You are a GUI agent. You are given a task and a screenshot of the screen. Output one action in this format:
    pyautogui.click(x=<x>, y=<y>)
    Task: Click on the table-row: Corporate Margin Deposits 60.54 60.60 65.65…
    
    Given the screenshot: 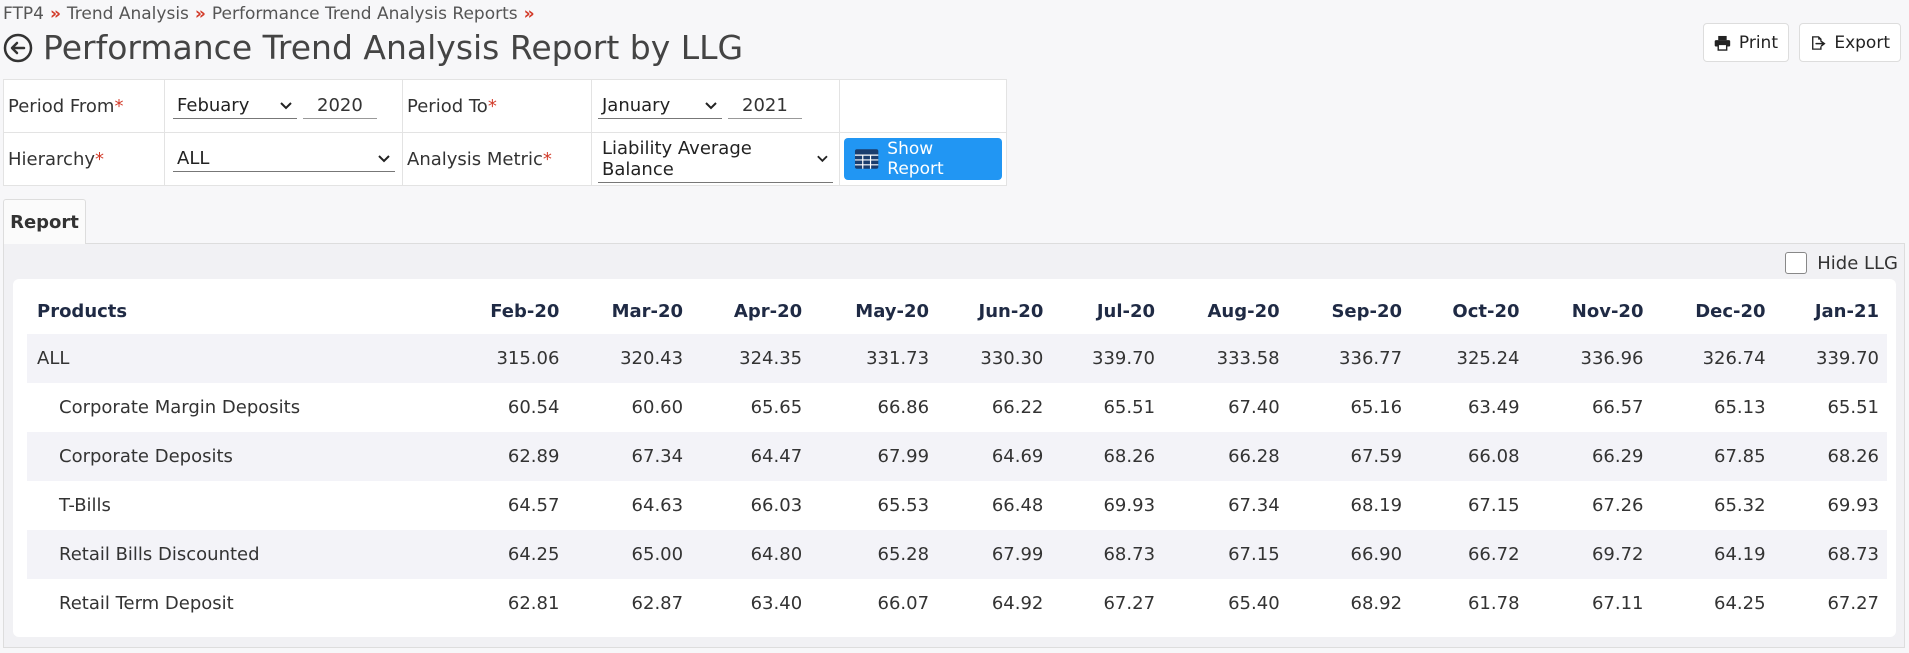 What is the action you would take?
    pyautogui.click(x=957, y=407)
    